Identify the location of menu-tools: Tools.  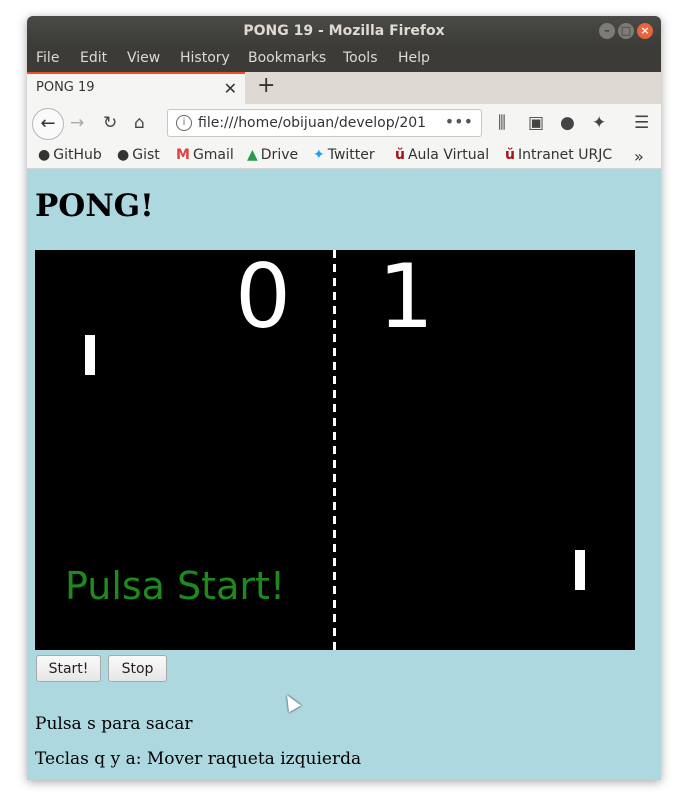
(360, 58).